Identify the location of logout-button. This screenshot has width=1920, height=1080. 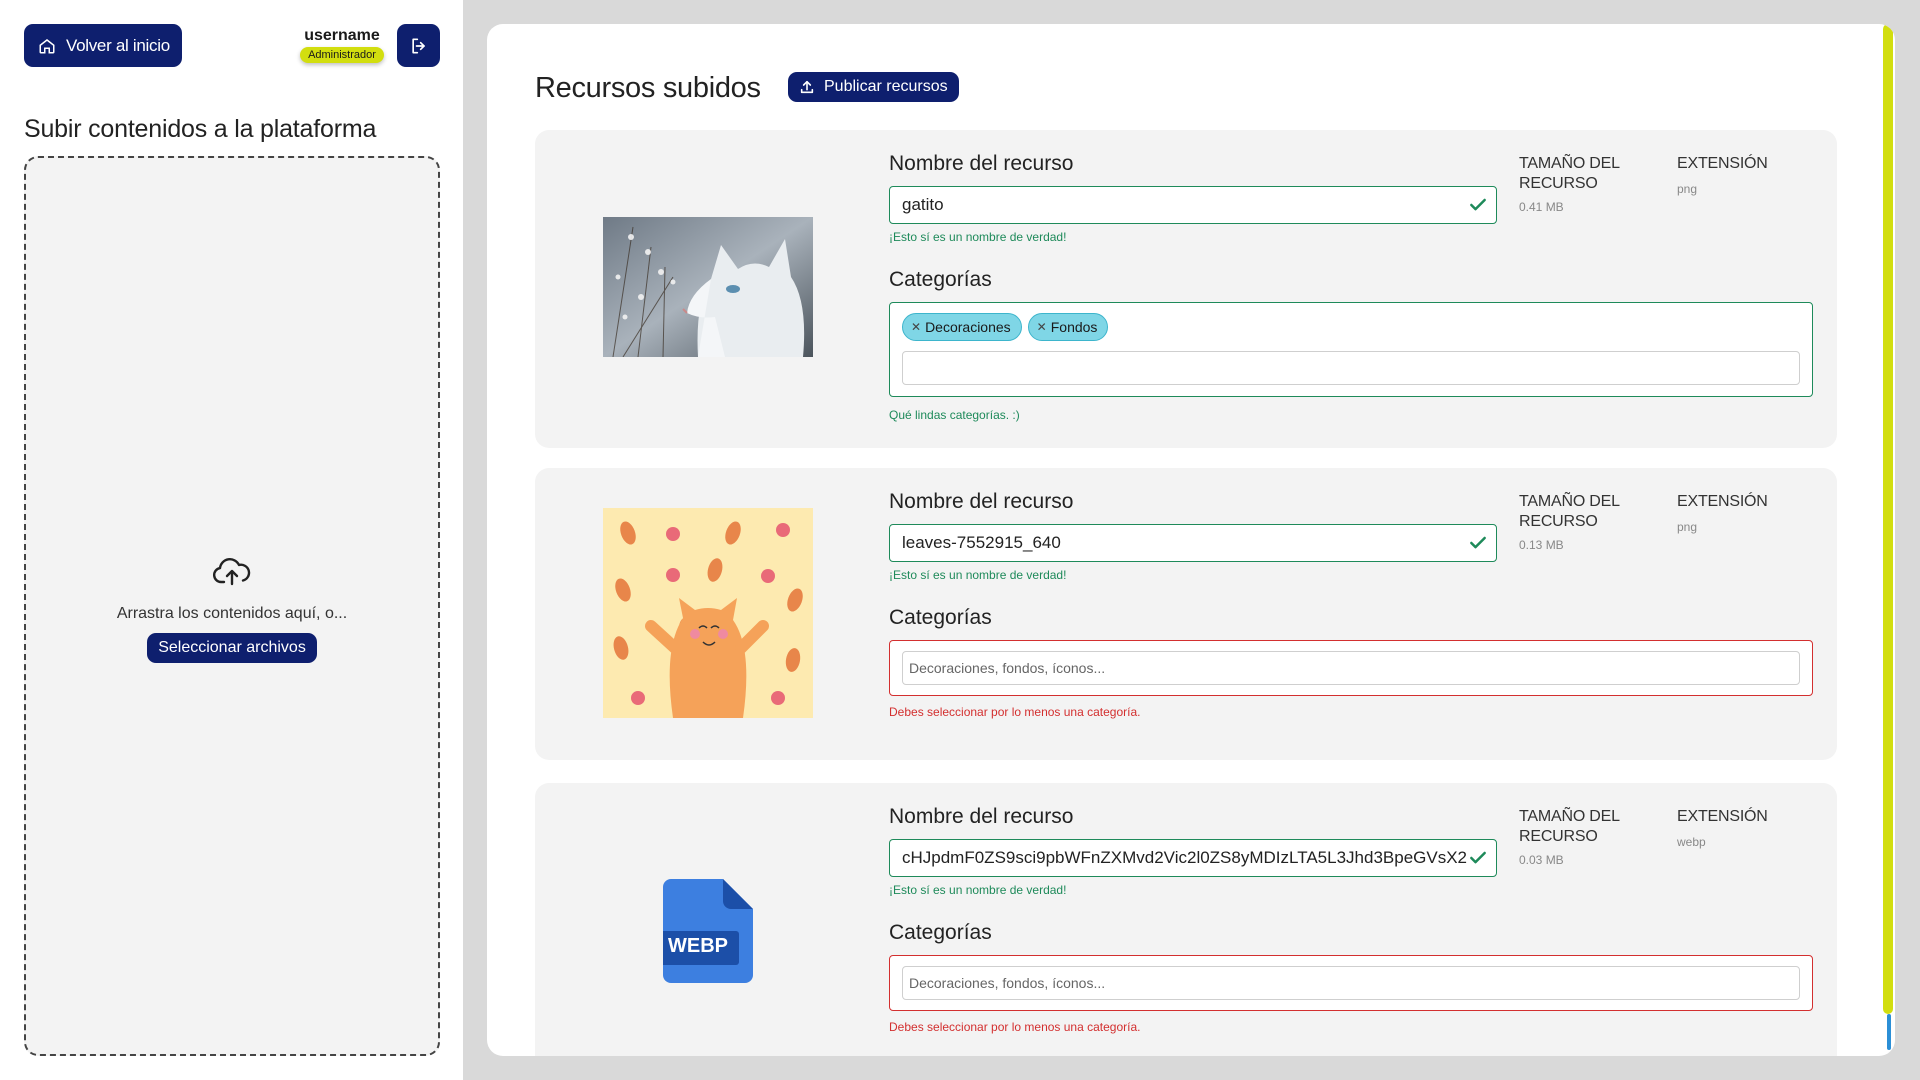
(418, 45).